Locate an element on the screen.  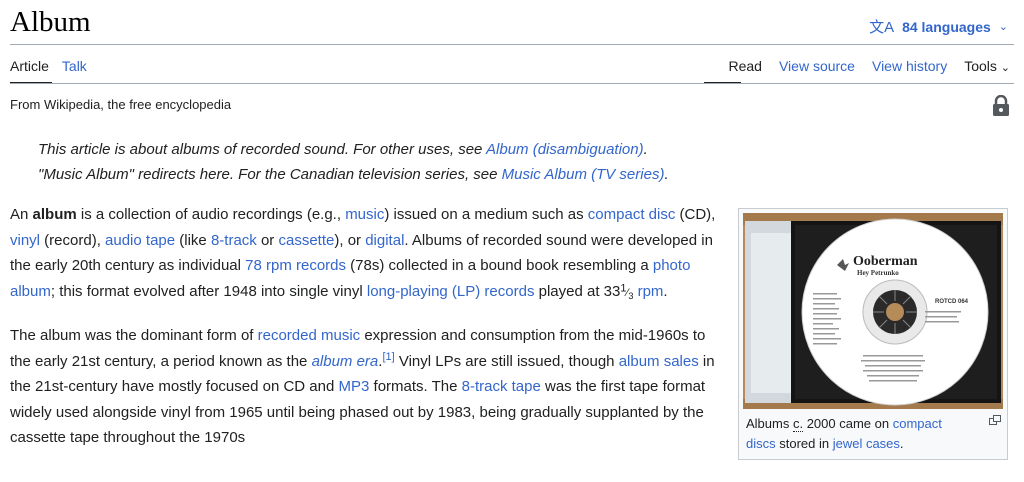
tab-read: Read is located at coordinates (745, 66).